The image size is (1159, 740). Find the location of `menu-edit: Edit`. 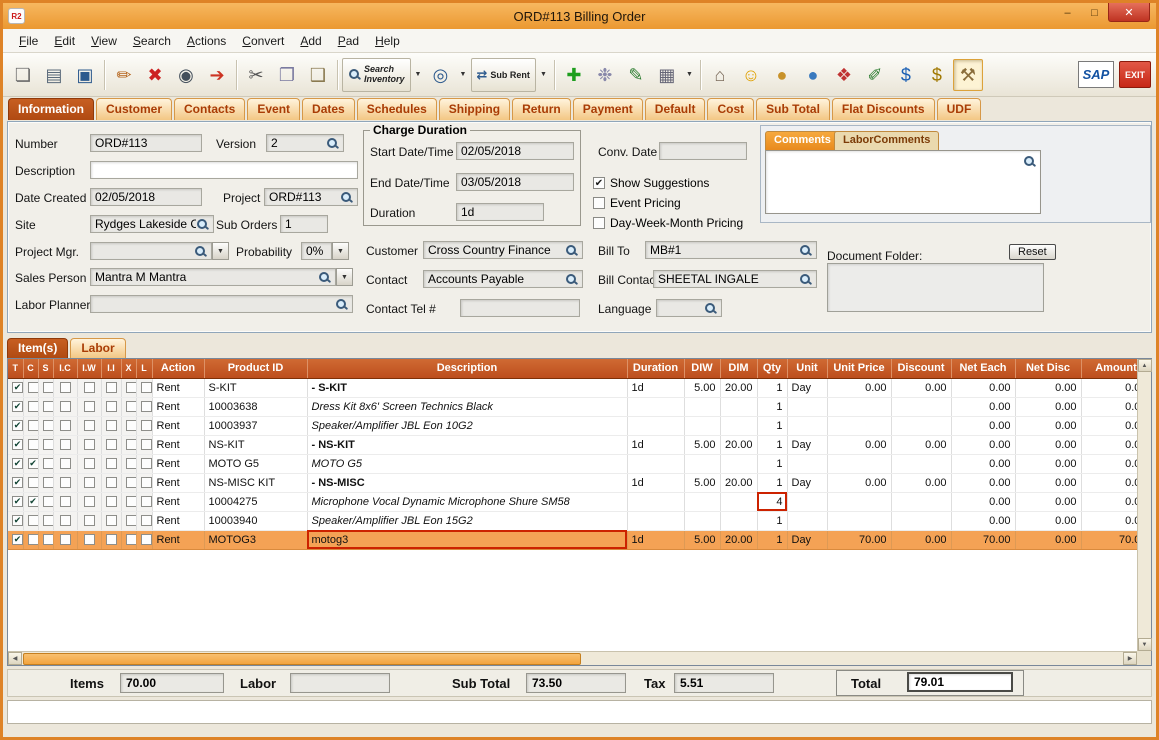

menu-edit: Edit is located at coordinates (64, 41).